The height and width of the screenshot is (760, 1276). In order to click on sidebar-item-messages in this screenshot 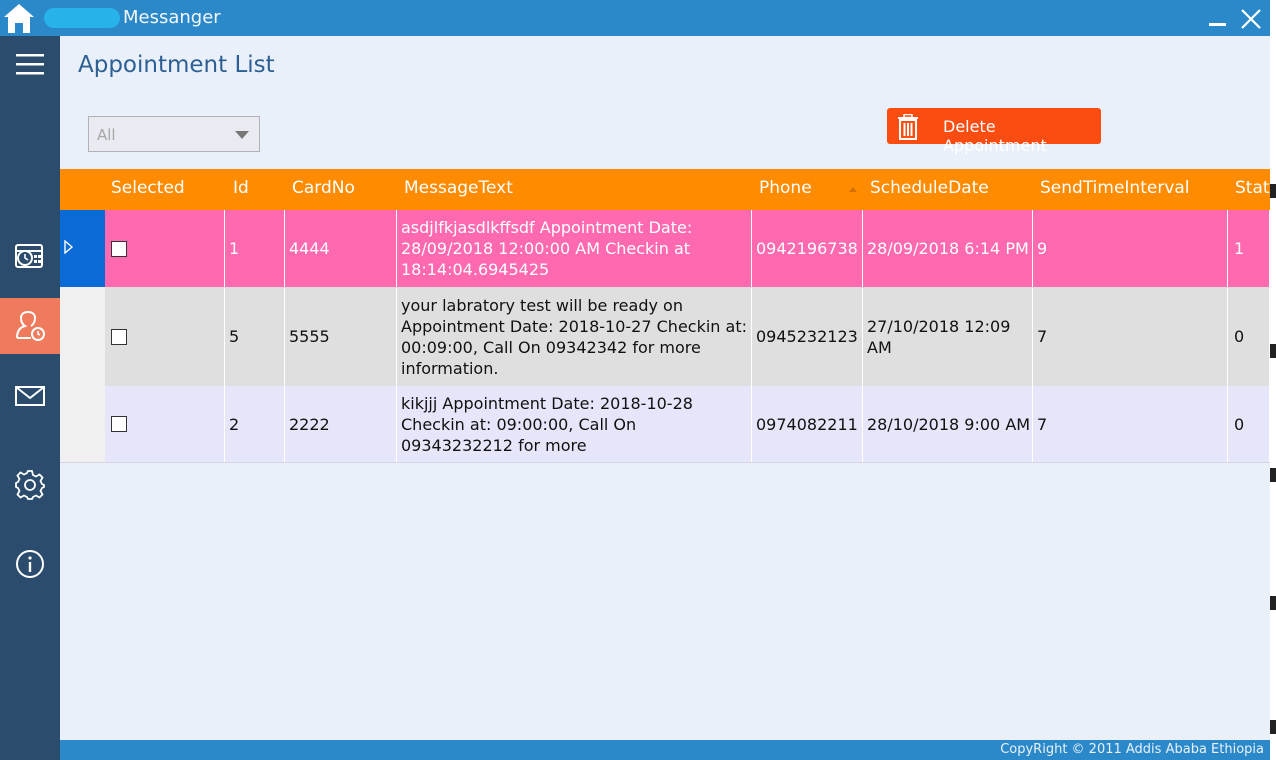, I will do `click(30, 396)`.